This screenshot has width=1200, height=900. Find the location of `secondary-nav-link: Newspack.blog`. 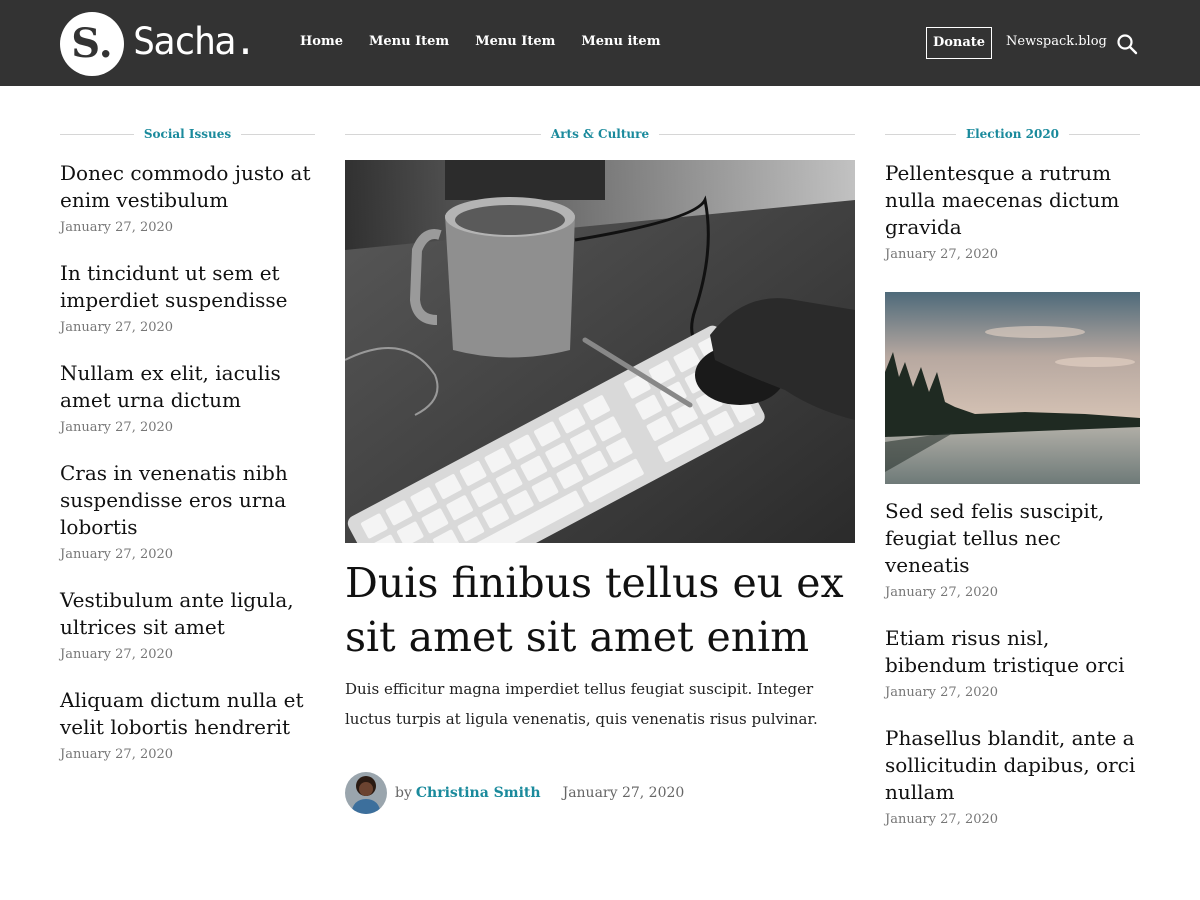

secondary-nav-link: Newspack.blog is located at coordinates (1056, 41).